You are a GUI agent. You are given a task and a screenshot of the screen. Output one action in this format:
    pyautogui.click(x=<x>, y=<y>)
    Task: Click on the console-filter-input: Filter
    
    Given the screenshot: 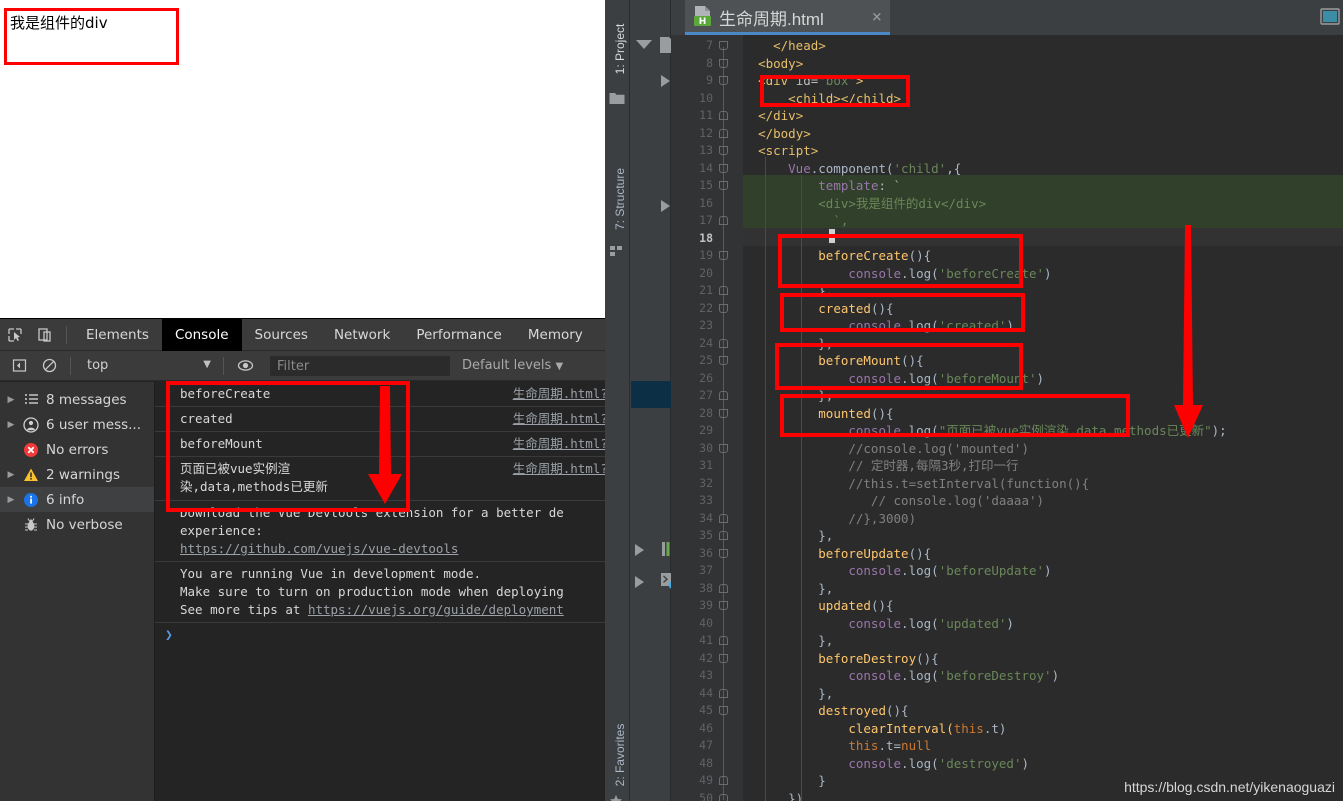 What is the action you would take?
    pyautogui.click(x=360, y=365)
    